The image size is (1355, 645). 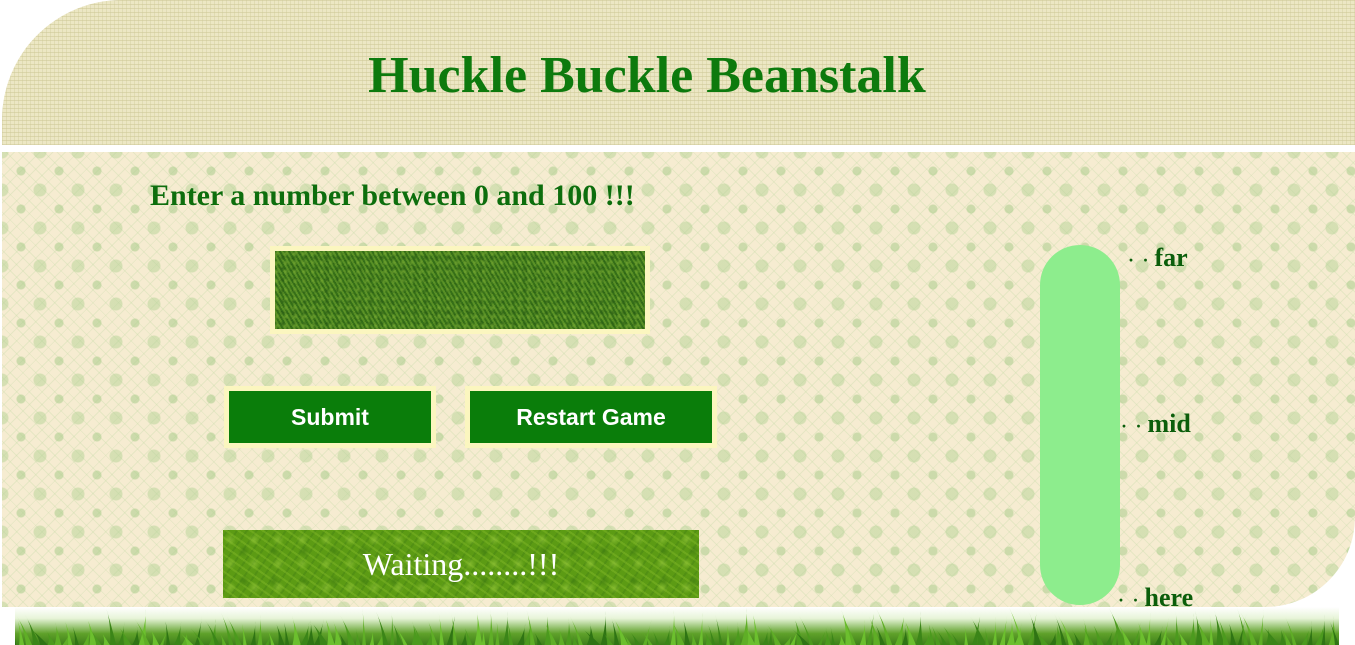 What do you see at coordinates (392, 195) in the screenshot?
I see `instruction-text: Enter a number between 0 and 100 !!!` at bounding box center [392, 195].